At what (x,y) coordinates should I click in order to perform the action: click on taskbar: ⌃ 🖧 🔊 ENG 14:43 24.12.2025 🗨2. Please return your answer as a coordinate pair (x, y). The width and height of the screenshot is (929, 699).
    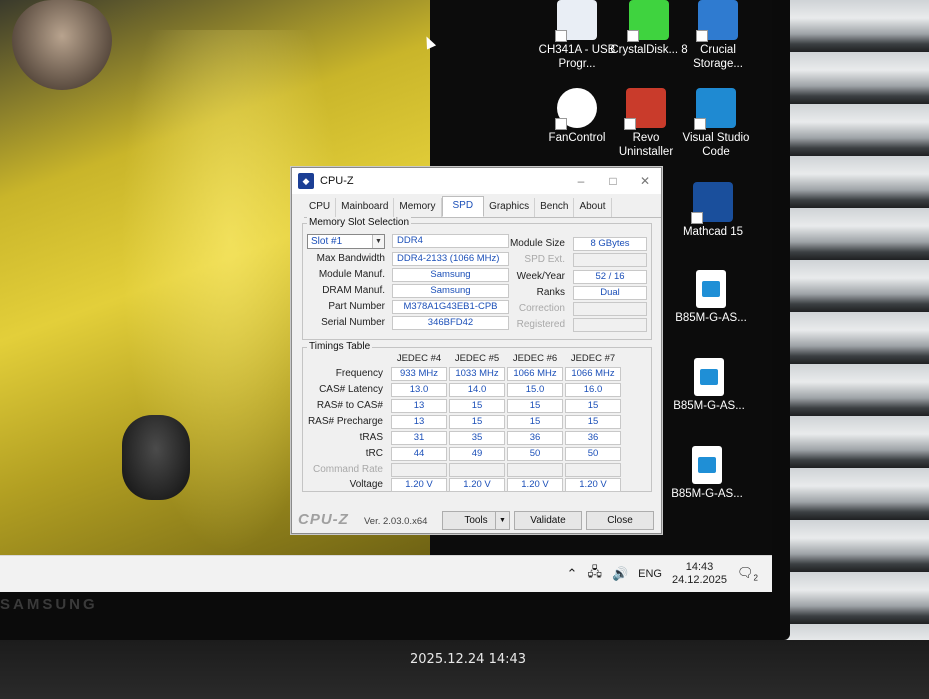
    Looking at the image, I should click on (386, 573).